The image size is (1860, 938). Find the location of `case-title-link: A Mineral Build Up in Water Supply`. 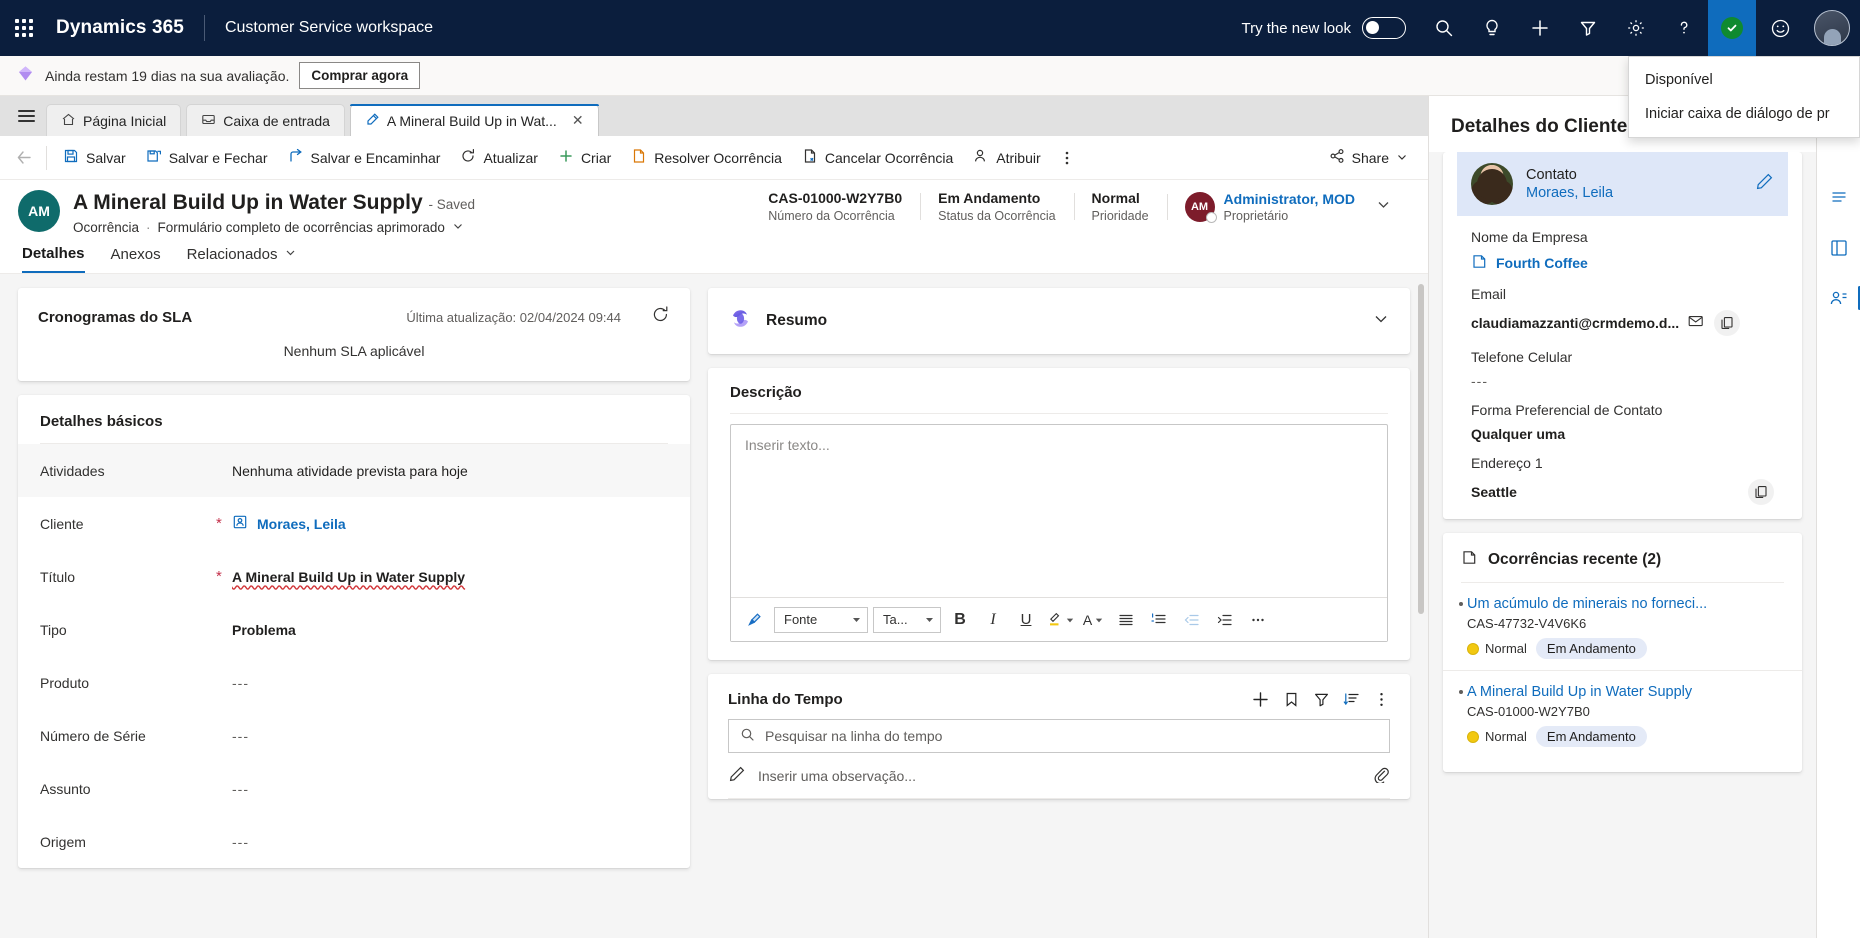

case-title-link: A Mineral Build Up in Water Supply is located at coordinates (1601, 692).